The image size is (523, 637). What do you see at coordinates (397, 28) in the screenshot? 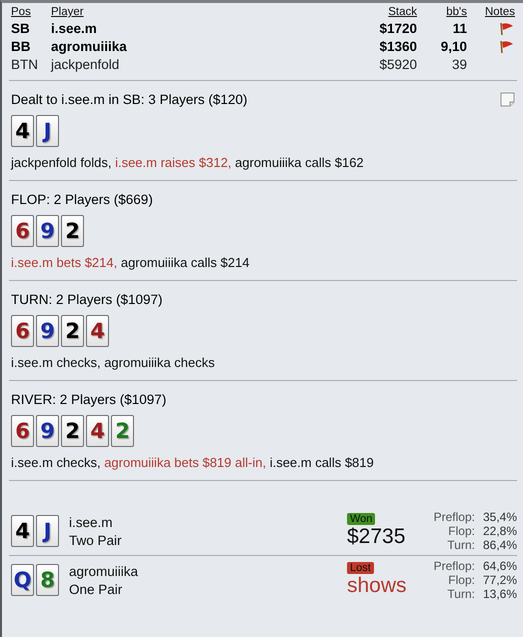
I see `stack-cell-text: $1720` at bounding box center [397, 28].